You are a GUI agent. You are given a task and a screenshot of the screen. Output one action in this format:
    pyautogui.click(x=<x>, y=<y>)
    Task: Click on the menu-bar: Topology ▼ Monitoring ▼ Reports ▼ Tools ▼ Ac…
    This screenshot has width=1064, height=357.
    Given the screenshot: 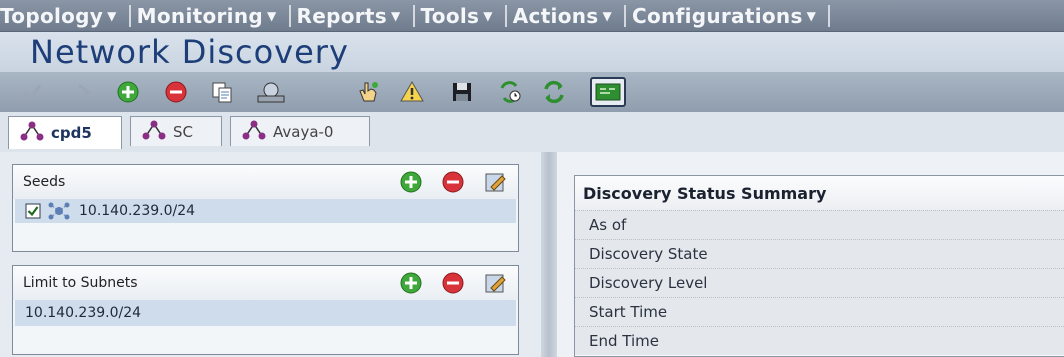 What is the action you would take?
    pyautogui.click(x=532, y=16)
    